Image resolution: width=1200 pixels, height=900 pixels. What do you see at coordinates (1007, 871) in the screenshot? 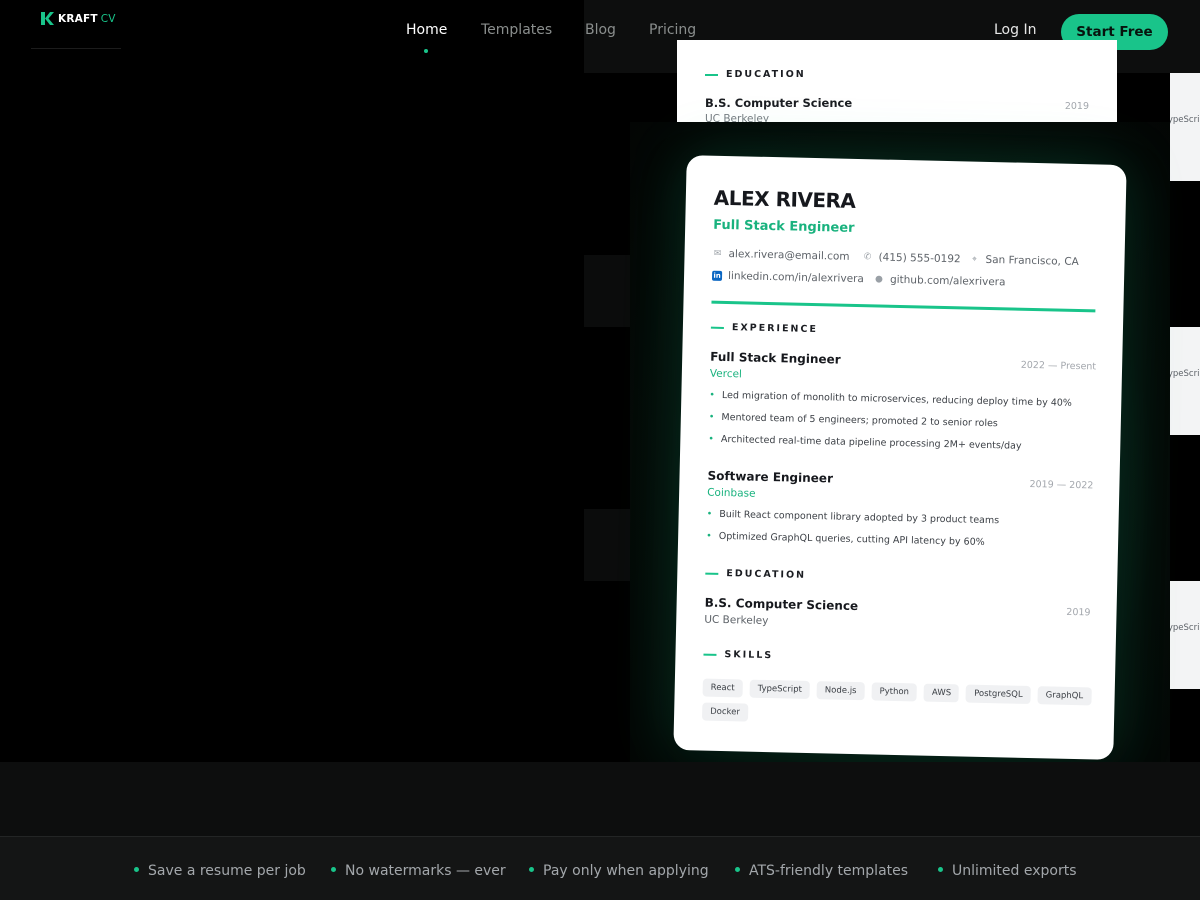
I see `feature-item: Unlimited exports` at bounding box center [1007, 871].